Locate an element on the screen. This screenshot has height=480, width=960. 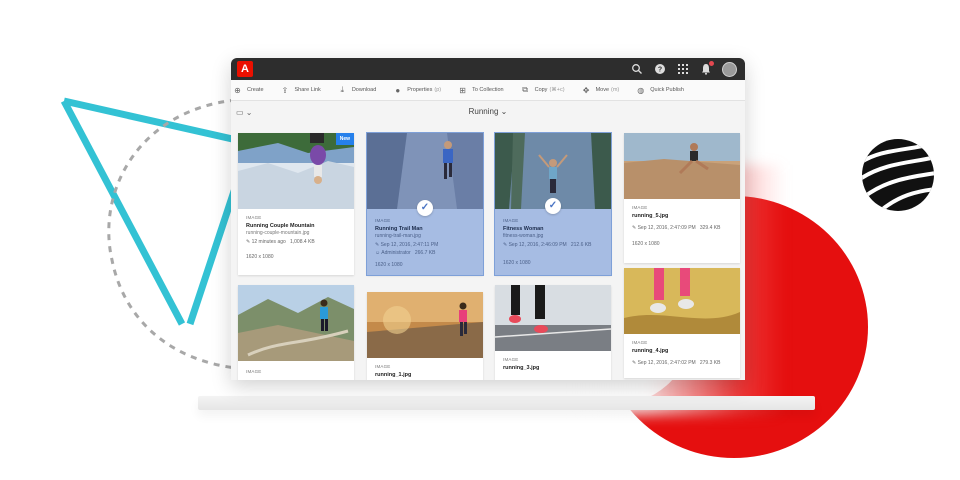
new-badge: New is located at coordinates (344, 139).